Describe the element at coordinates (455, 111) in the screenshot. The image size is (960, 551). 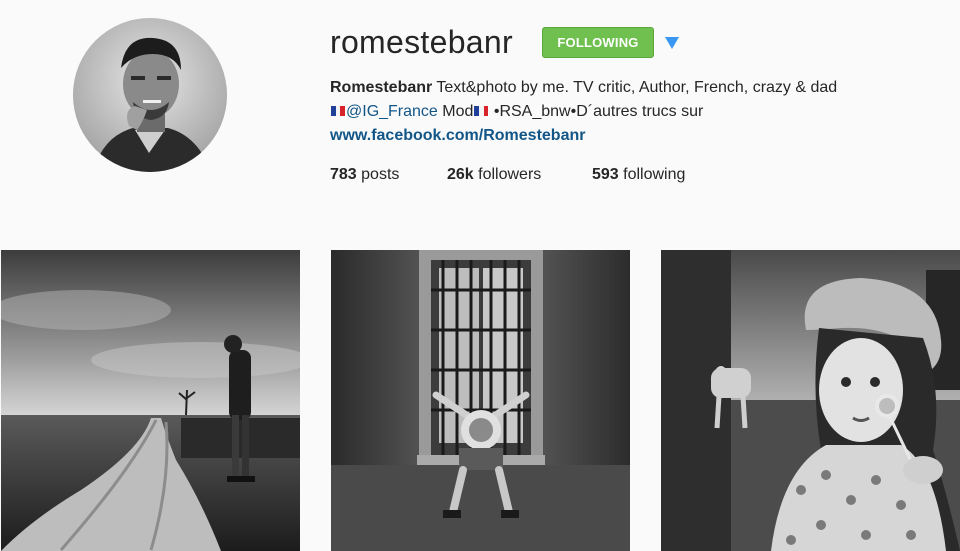
I see `bio-mod-text: Mod` at that location.